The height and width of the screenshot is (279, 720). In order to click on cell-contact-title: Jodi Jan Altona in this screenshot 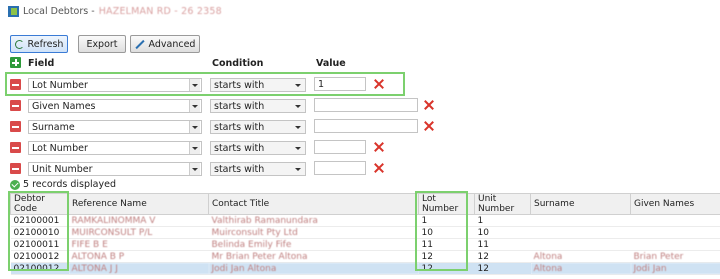, I will do `click(313, 268)`.